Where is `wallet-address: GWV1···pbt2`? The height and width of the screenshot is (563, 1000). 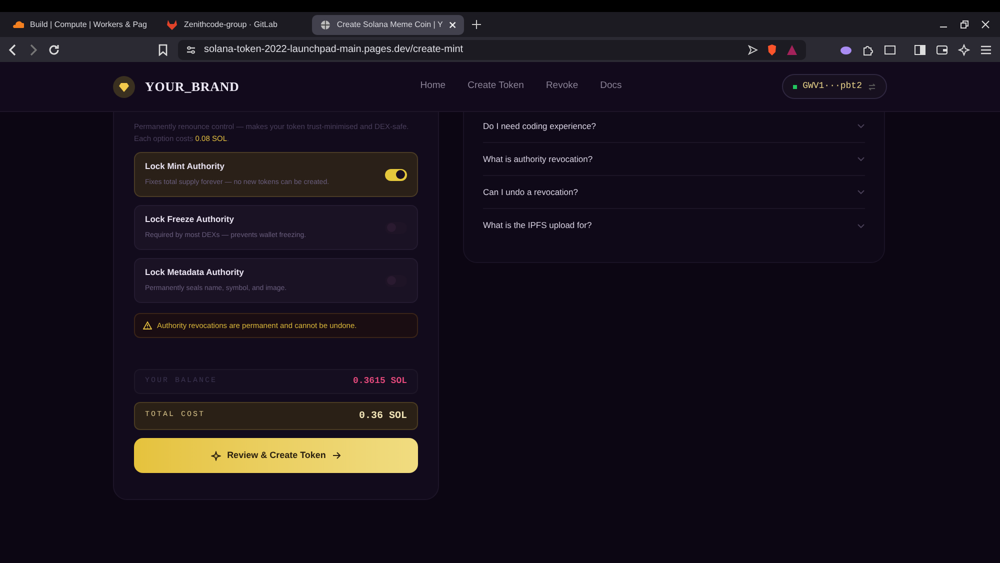 wallet-address: GWV1···pbt2 is located at coordinates (832, 86).